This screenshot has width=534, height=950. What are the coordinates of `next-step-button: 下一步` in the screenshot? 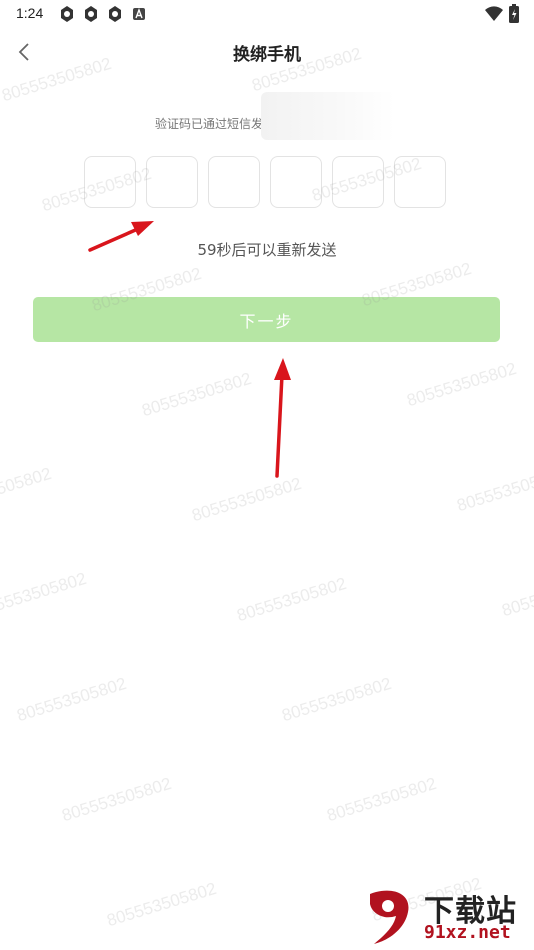 It's located at (266, 319).